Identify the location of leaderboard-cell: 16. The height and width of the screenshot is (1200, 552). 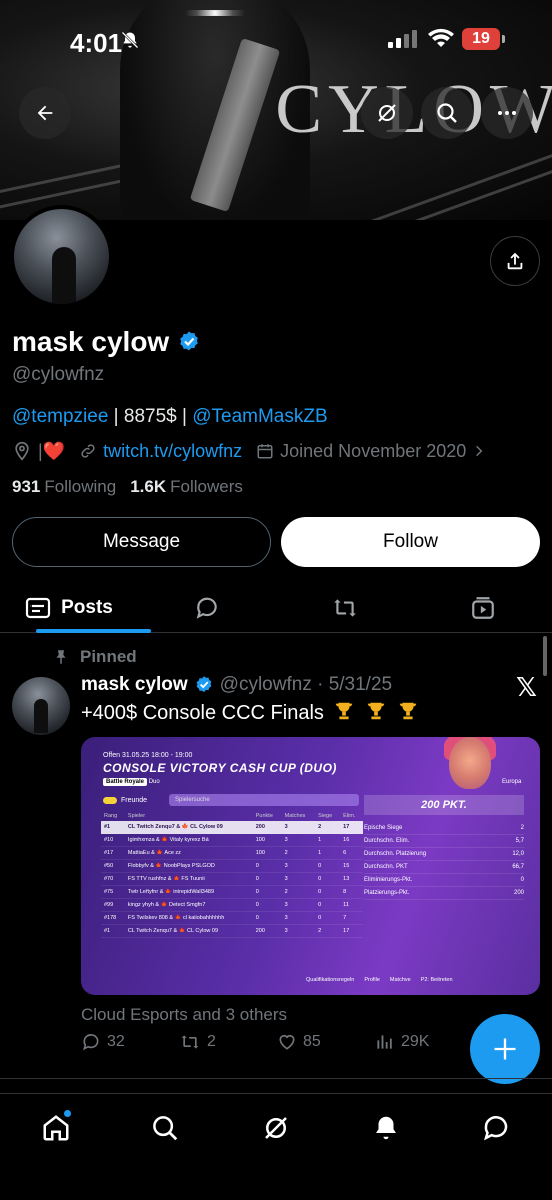
(351, 840).